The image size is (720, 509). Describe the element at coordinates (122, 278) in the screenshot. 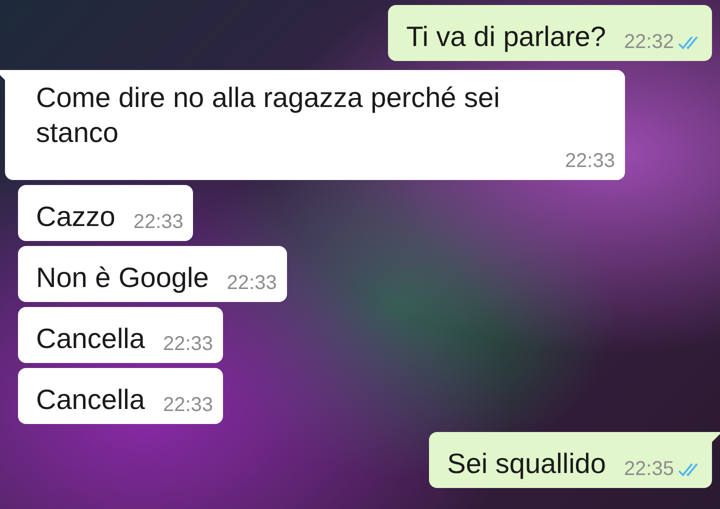

I see `message-text: Non è Google` at that location.